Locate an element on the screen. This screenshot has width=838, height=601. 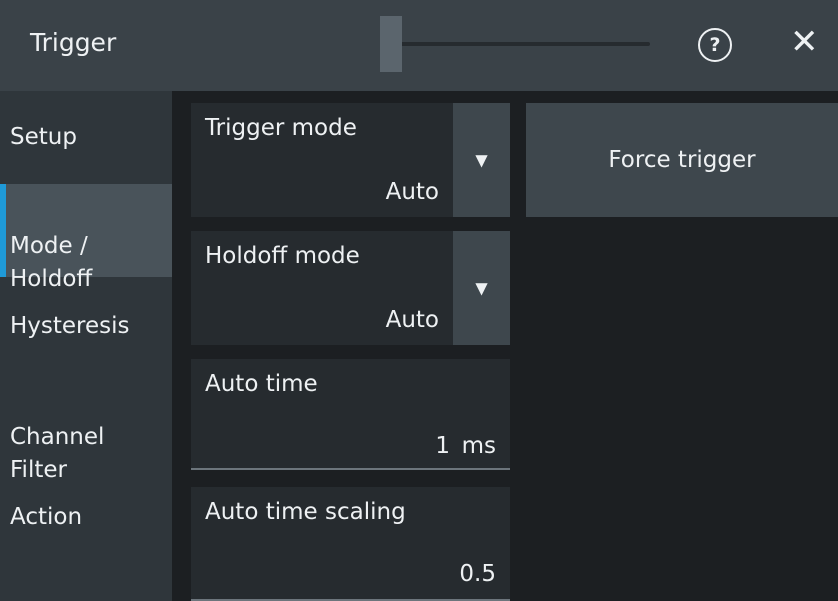
auto-time-input: Auto time 1 ms is located at coordinates (350, 414).